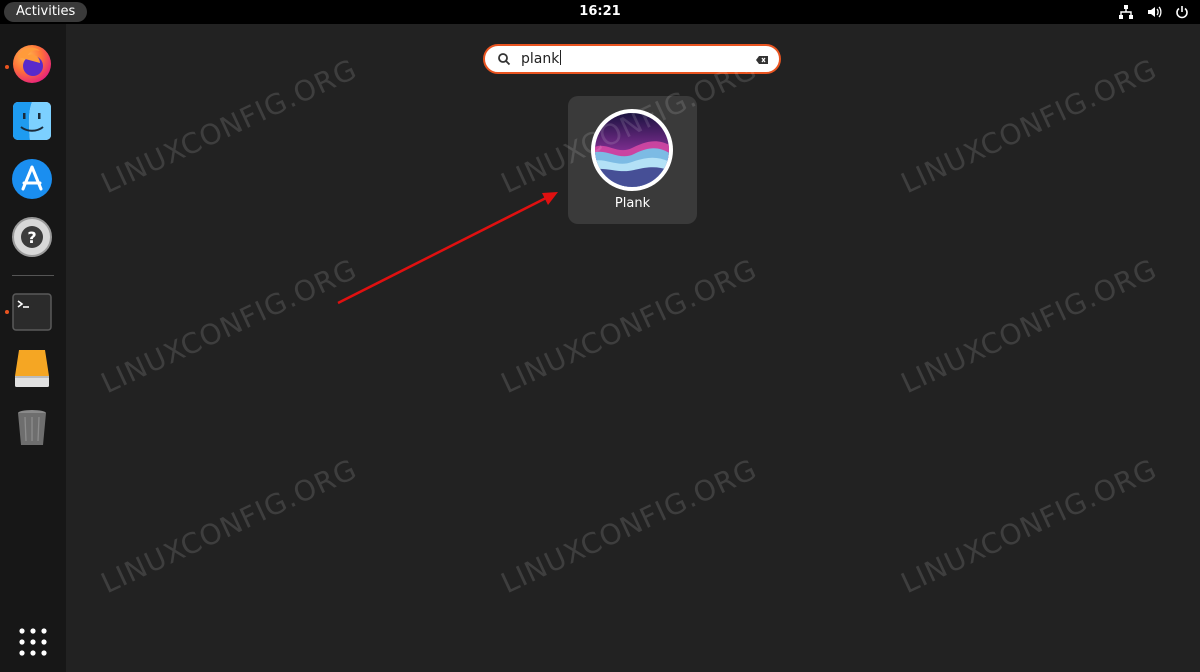 The width and height of the screenshot is (1200, 672). I want to click on dock: ?, so click(33, 348).